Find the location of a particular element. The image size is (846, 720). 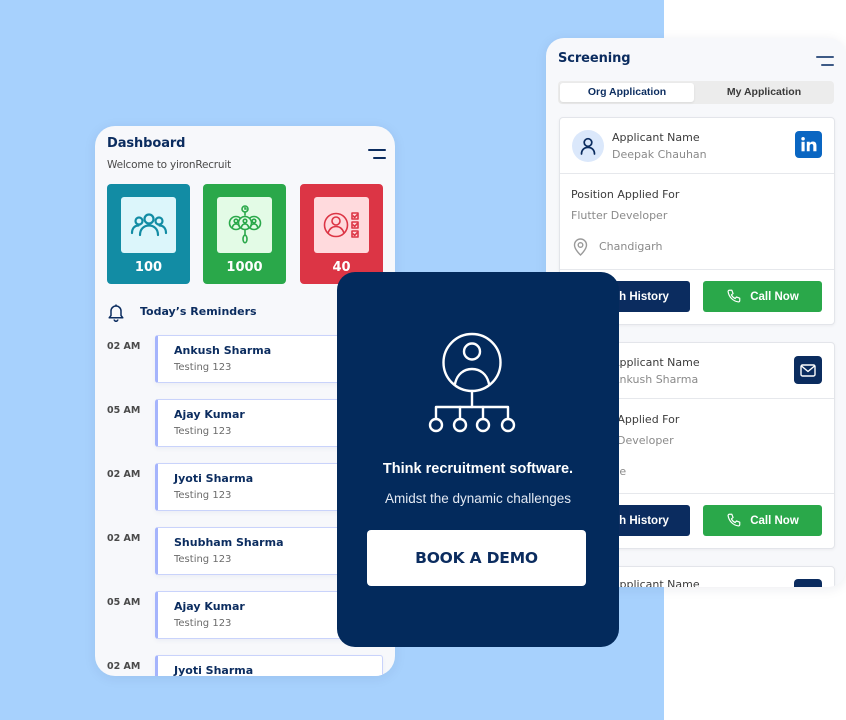

promo-subtext: Amidst the dynamic challenges is located at coordinates (478, 498).